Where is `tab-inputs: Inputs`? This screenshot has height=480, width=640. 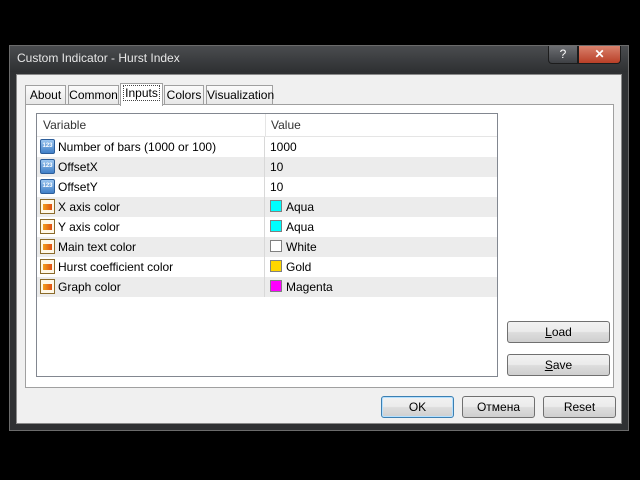
tab-inputs: Inputs is located at coordinates (141, 94).